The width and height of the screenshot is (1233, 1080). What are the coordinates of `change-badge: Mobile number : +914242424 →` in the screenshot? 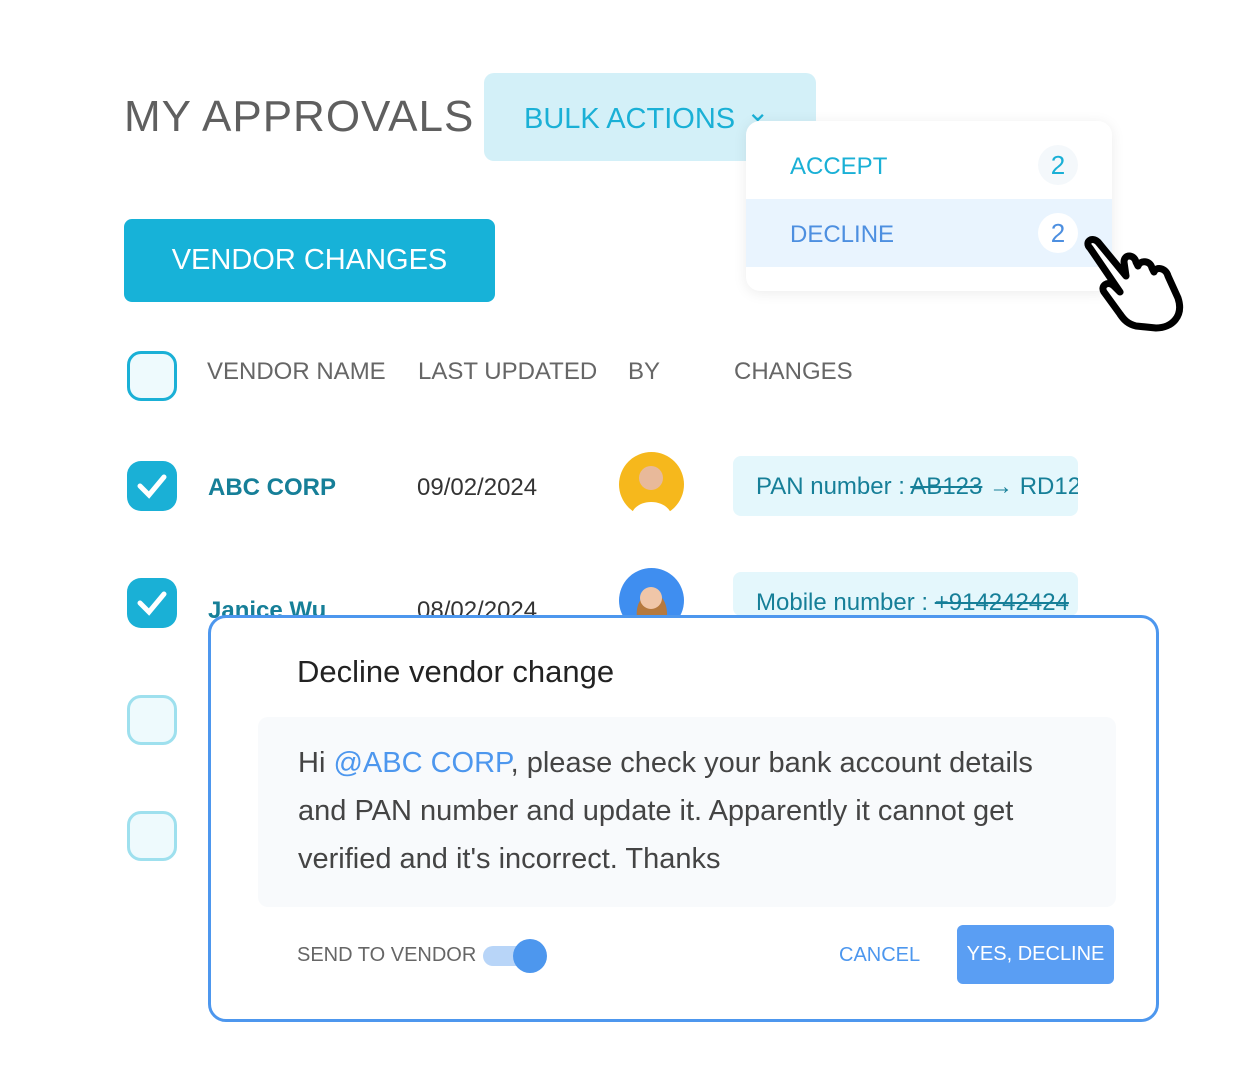 It's located at (905, 594).